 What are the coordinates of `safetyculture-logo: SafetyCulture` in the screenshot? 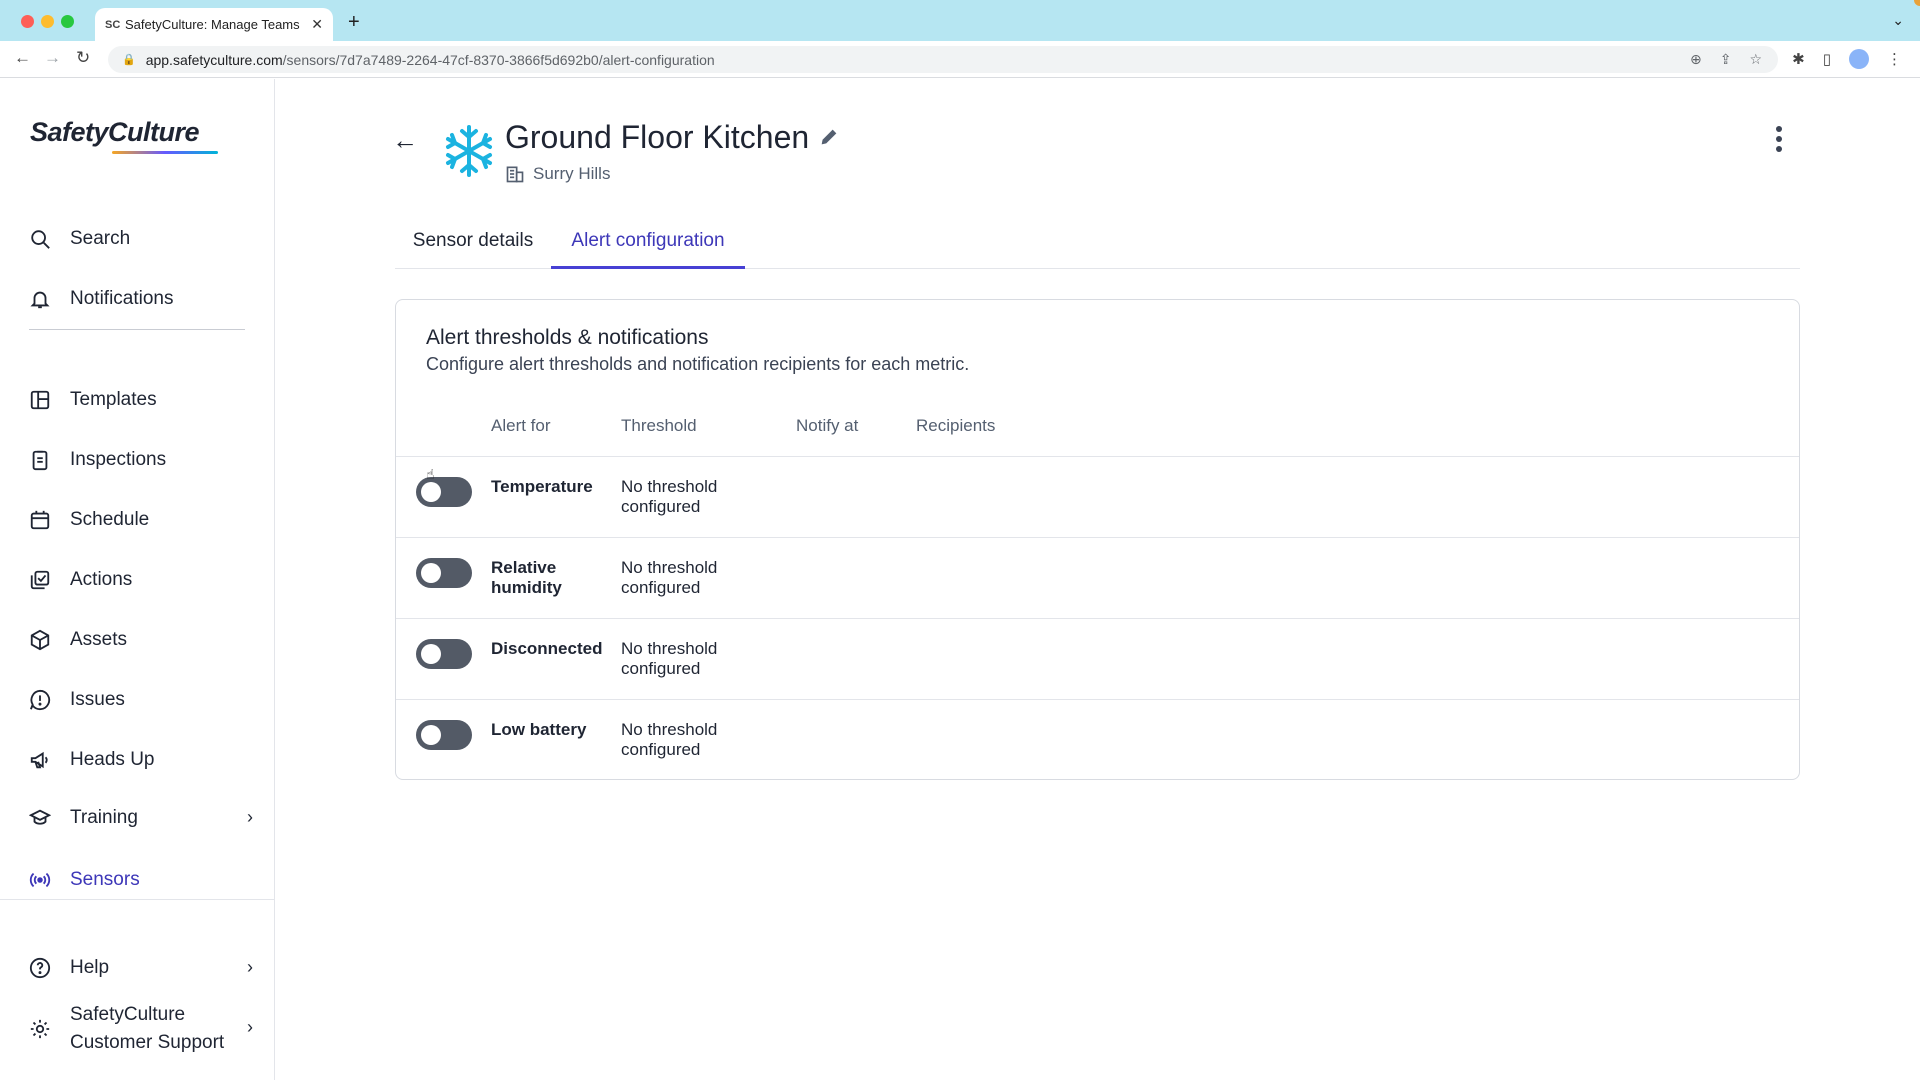 It's located at (115, 132).